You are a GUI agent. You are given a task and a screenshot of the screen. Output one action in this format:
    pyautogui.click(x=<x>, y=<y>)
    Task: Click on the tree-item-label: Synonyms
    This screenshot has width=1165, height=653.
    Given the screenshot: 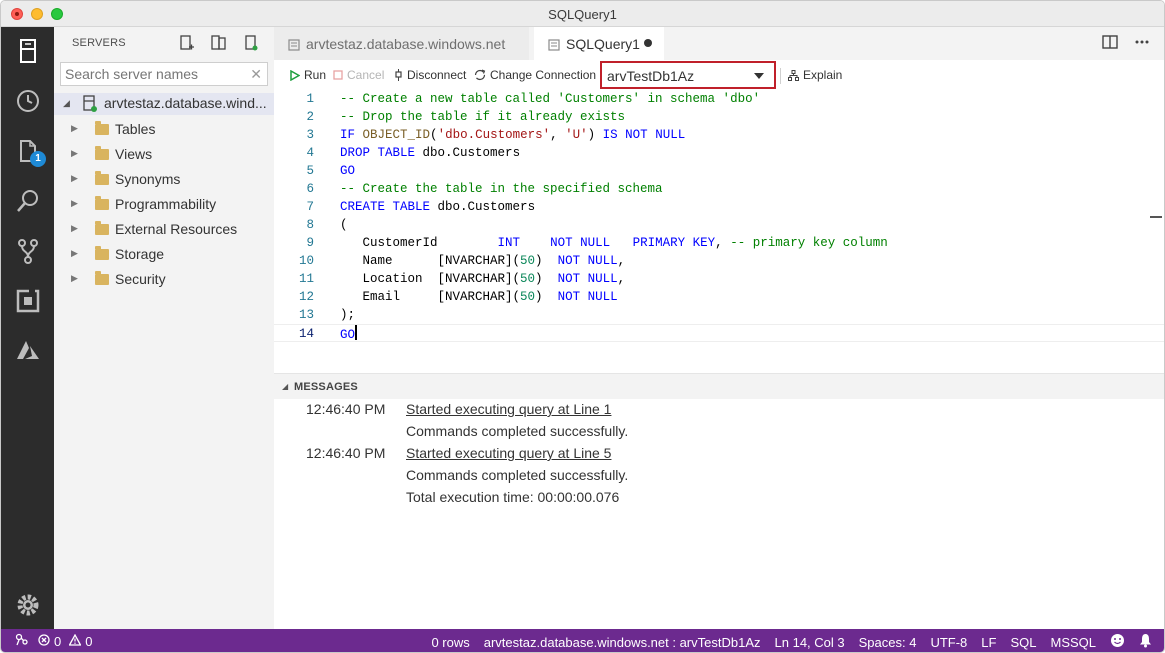 What is the action you would take?
    pyautogui.click(x=148, y=179)
    